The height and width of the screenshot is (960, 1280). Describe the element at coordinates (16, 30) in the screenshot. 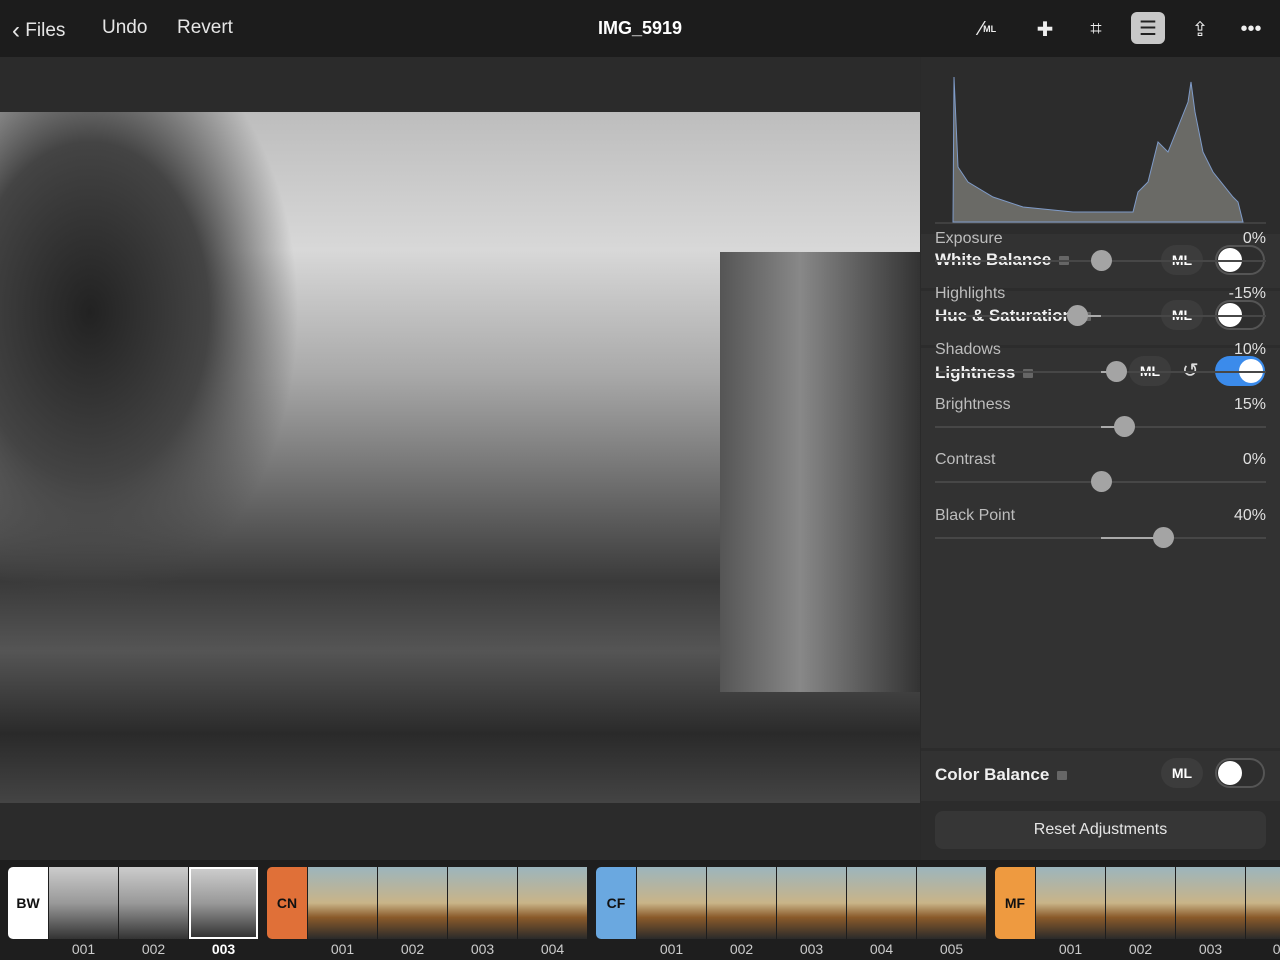

I see `chevron-left-icon: ‹` at that location.